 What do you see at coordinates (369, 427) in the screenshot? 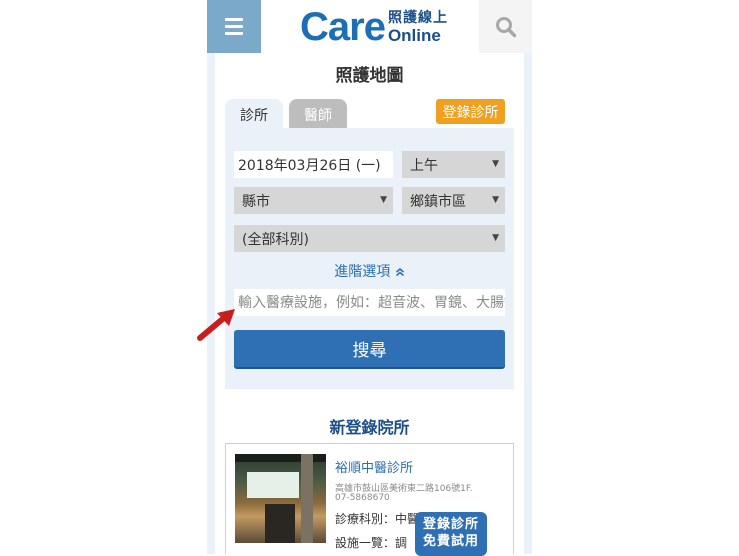
I see `new-clinics-title: 新登錄院所` at bounding box center [369, 427].